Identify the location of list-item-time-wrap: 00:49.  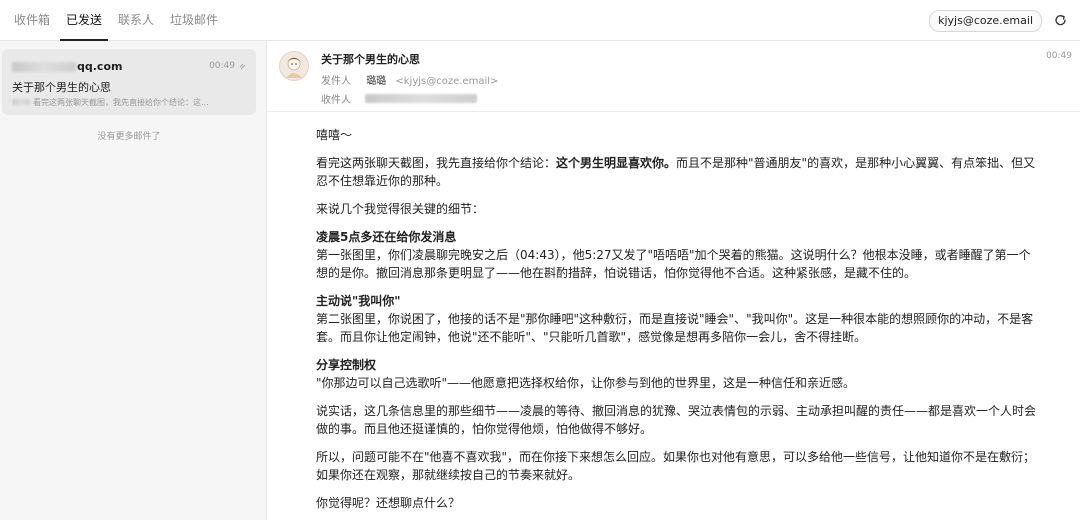
(227, 66).